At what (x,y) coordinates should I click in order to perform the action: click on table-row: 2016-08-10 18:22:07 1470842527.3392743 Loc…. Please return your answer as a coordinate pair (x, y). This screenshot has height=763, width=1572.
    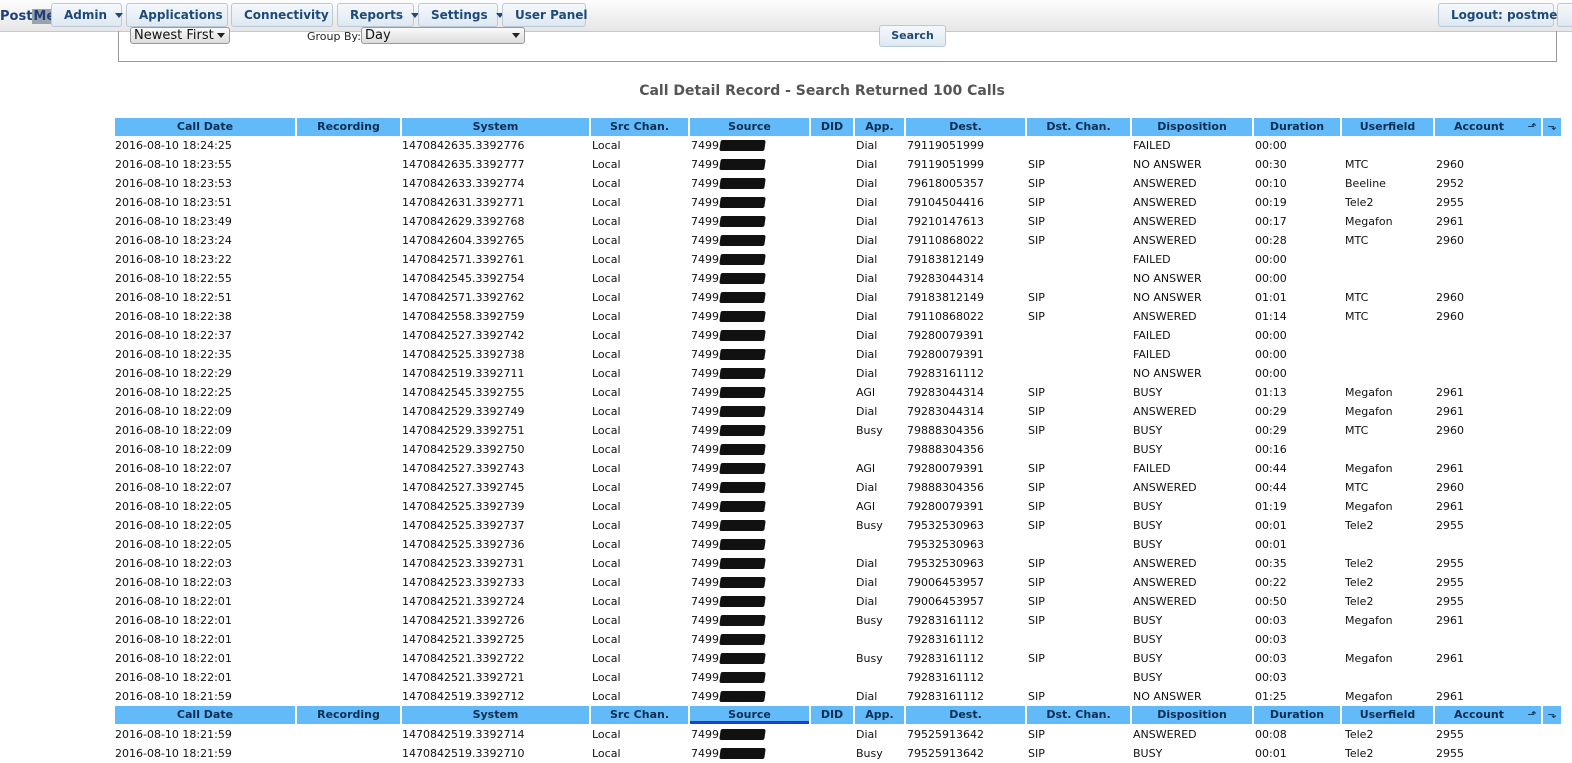
    Looking at the image, I should click on (786, 468).